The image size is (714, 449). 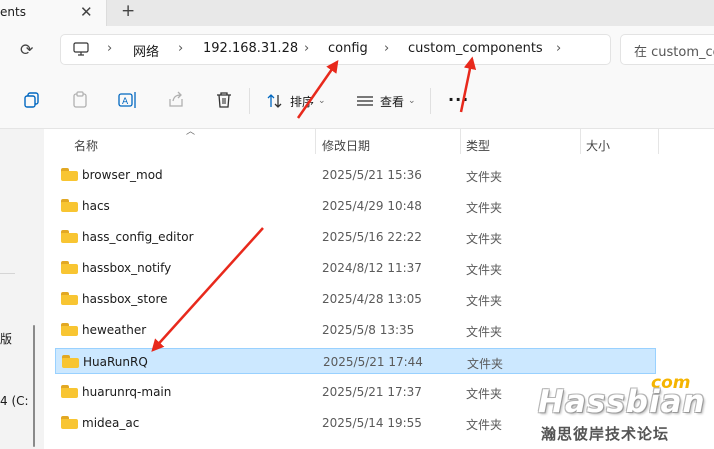 I want to click on file-name: midea_ac, so click(x=110, y=423).